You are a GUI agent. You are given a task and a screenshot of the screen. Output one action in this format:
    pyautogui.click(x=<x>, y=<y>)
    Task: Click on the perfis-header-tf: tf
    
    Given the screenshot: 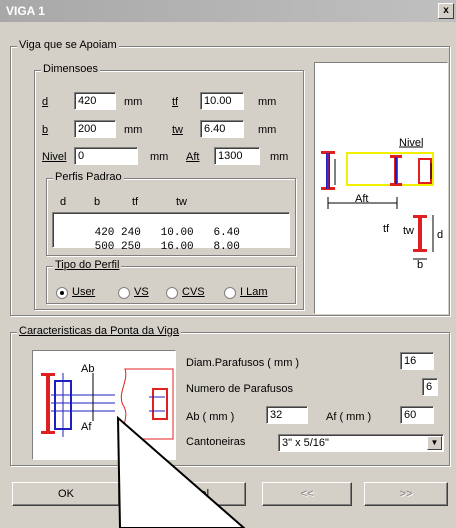 What is the action you would take?
    pyautogui.click(x=135, y=202)
    